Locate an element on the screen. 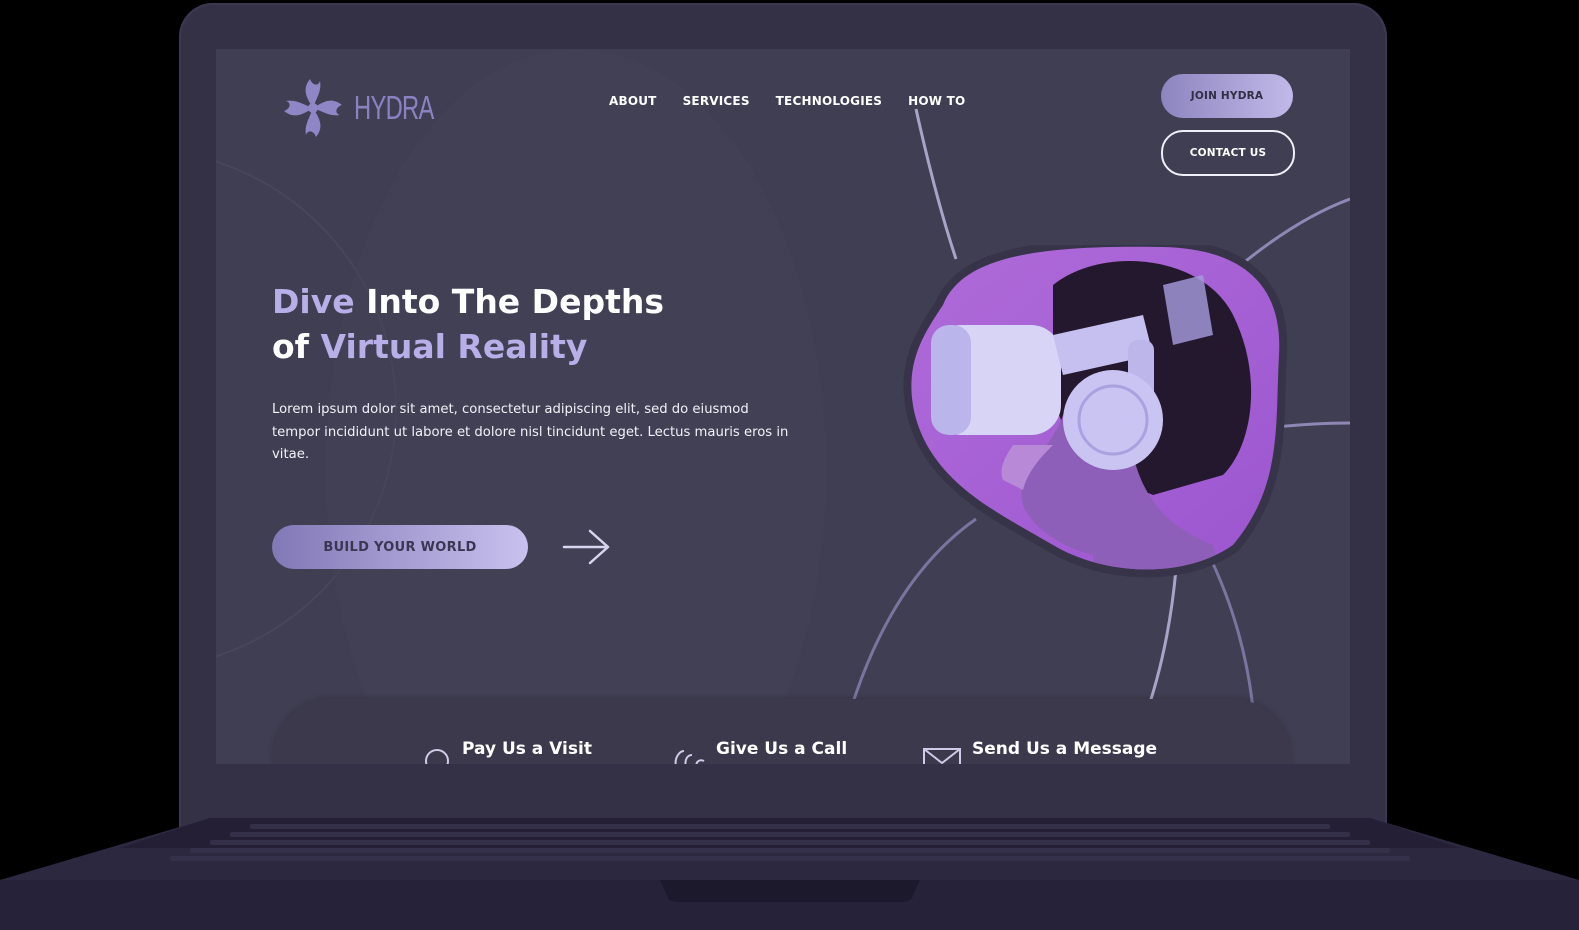 The height and width of the screenshot is (930, 1579). info-visit: Pay Us a Visit is located at coordinates (507, 751).